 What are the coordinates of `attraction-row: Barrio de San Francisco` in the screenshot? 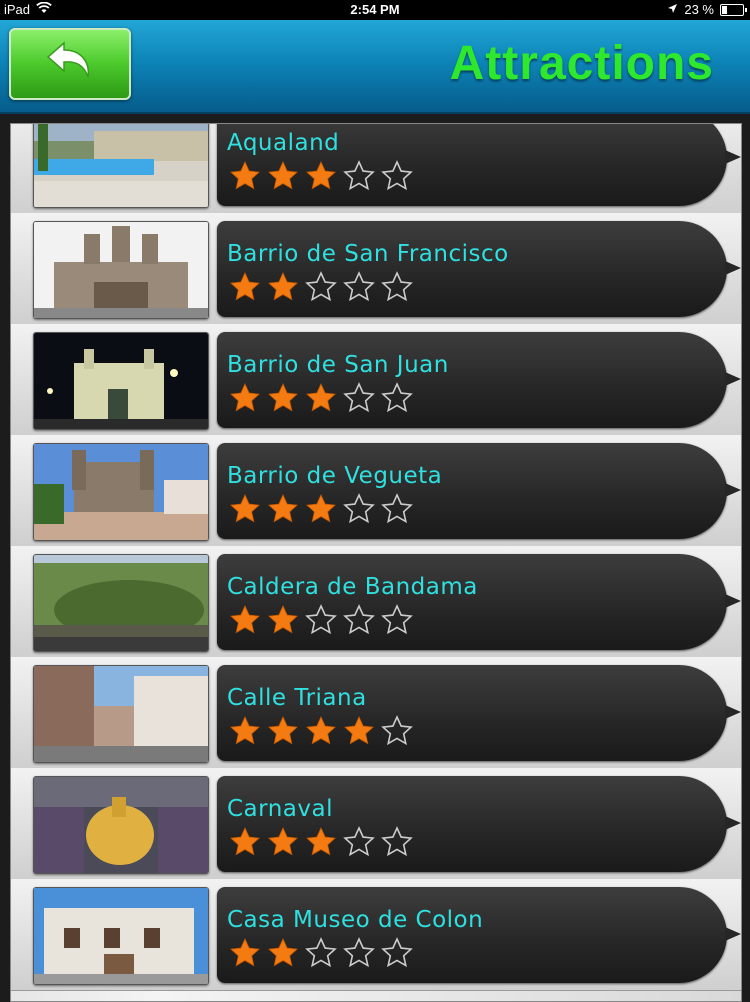 It's located at (376, 269).